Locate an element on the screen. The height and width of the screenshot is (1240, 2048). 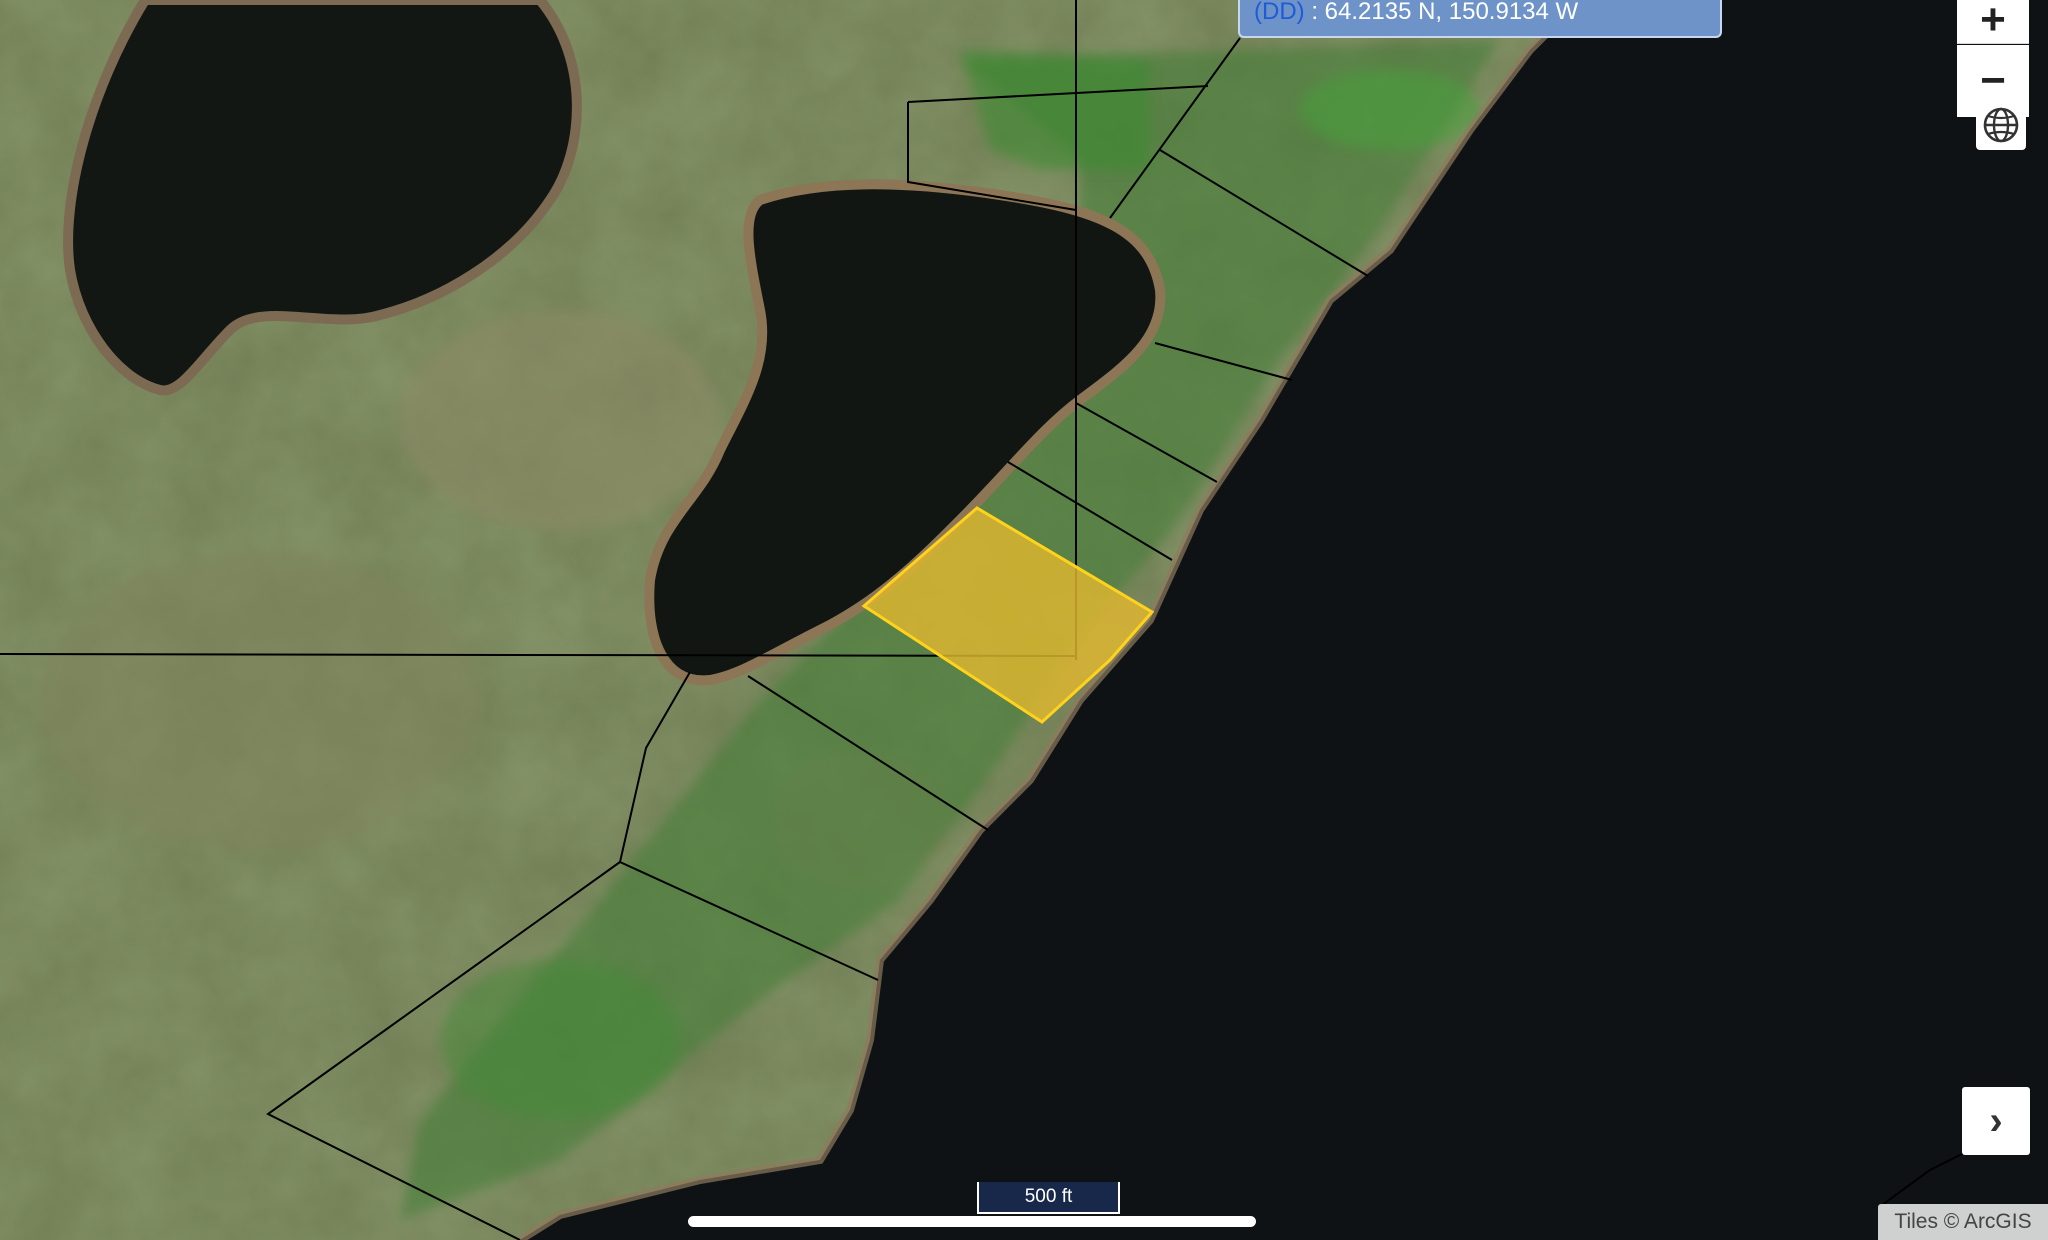
globe-icon is located at coordinates (2001, 125).